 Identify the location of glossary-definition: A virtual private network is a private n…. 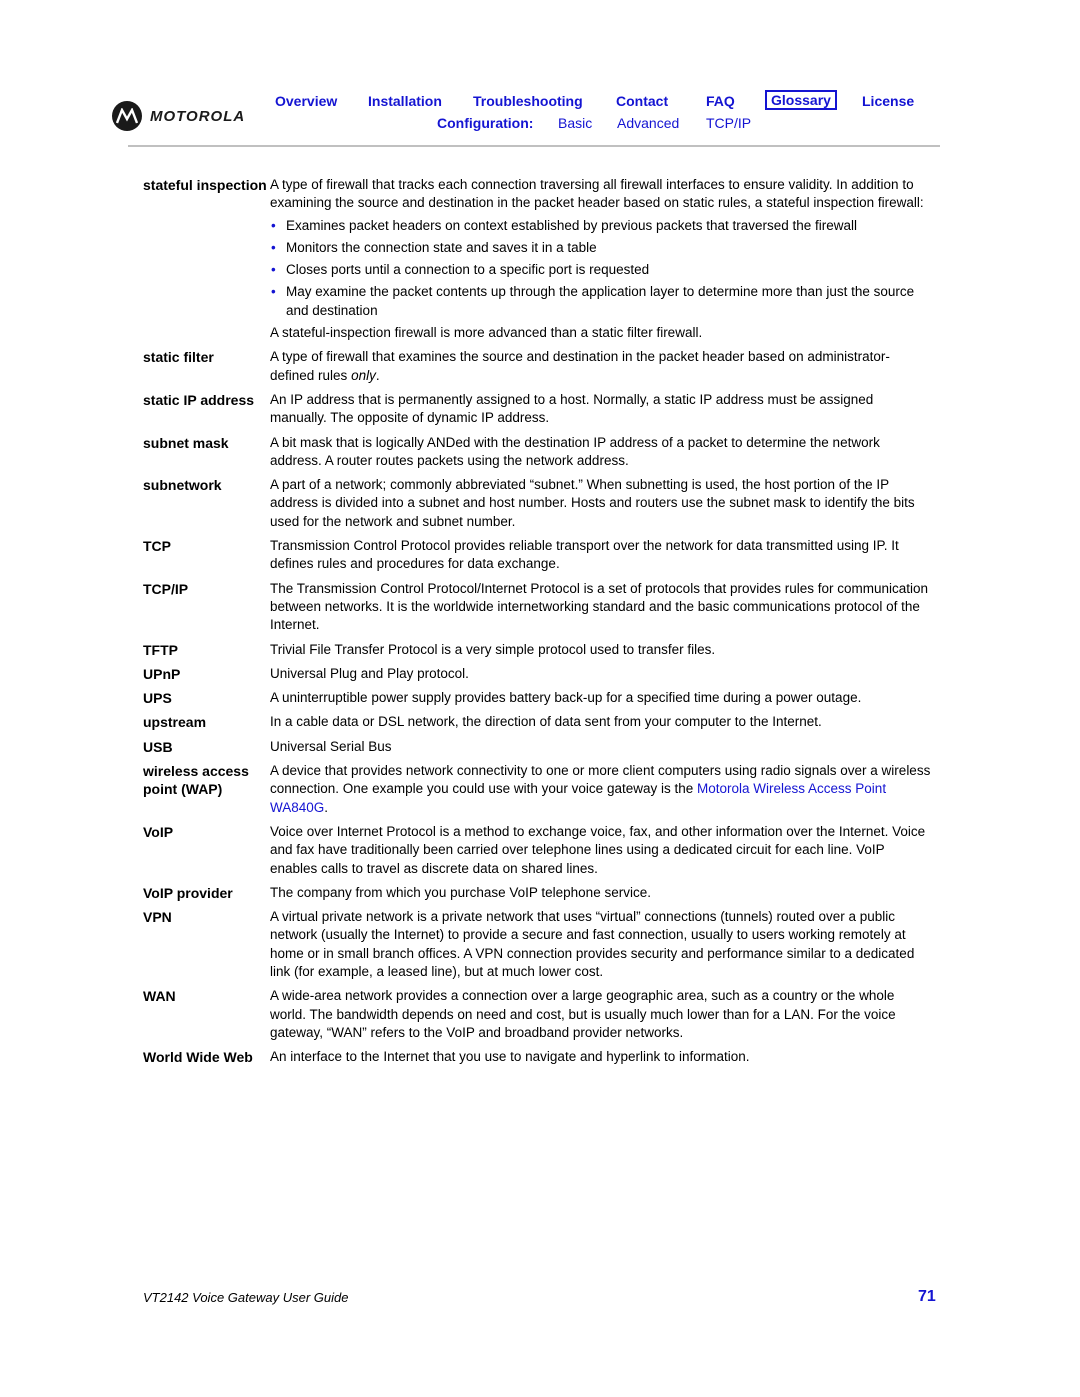
(592, 944).